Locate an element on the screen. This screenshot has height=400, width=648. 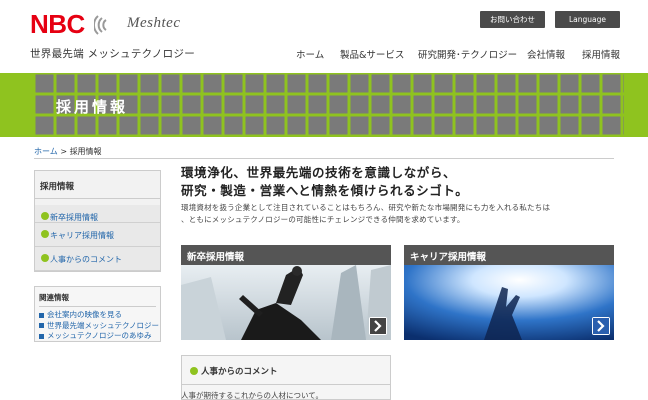
nav-recruit: 採用情報 is located at coordinates (601, 54).